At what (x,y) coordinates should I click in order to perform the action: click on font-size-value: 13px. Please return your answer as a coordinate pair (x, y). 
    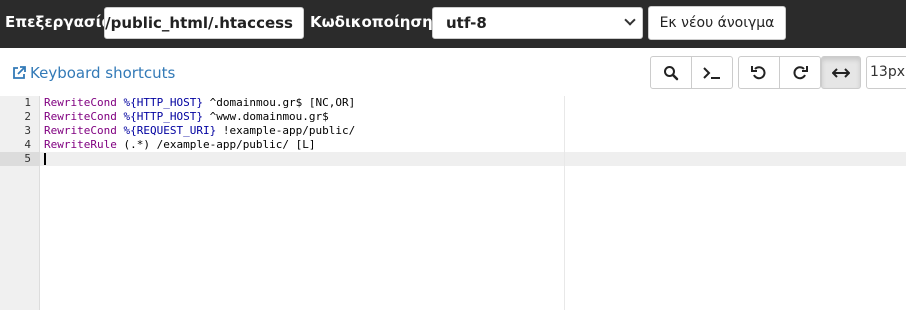
    Looking at the image, I should click on (887, 72).